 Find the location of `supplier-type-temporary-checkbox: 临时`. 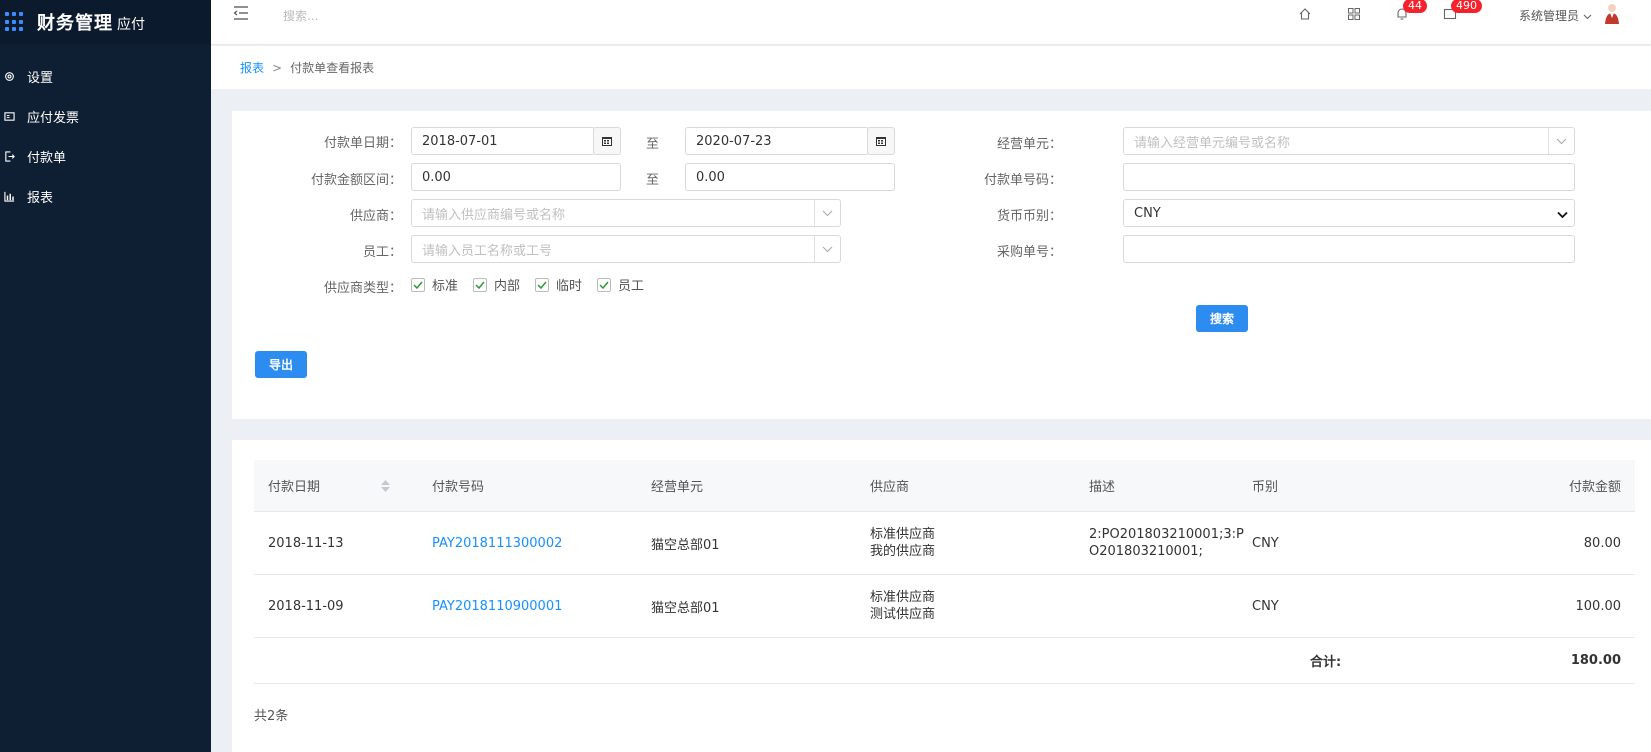

supplier-type-temporary-checkbox: 临时 is located at coordinates (558, 284).